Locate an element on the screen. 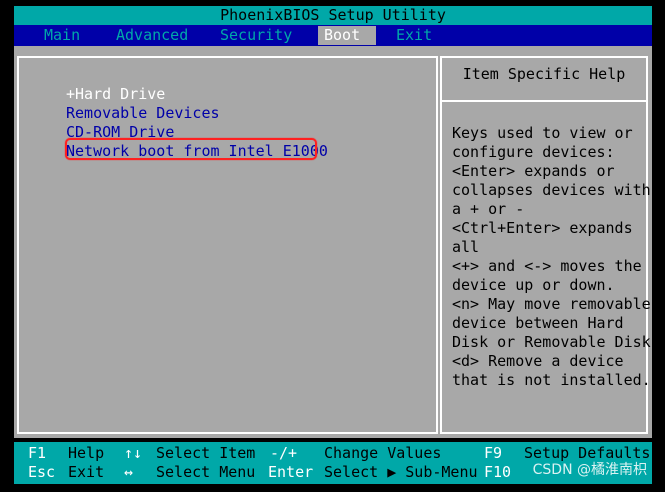 The height and width of the screenshot is (492, 665). menu-bar: Main Advanced Security Boot Exit is located at coordinates (333, 35).